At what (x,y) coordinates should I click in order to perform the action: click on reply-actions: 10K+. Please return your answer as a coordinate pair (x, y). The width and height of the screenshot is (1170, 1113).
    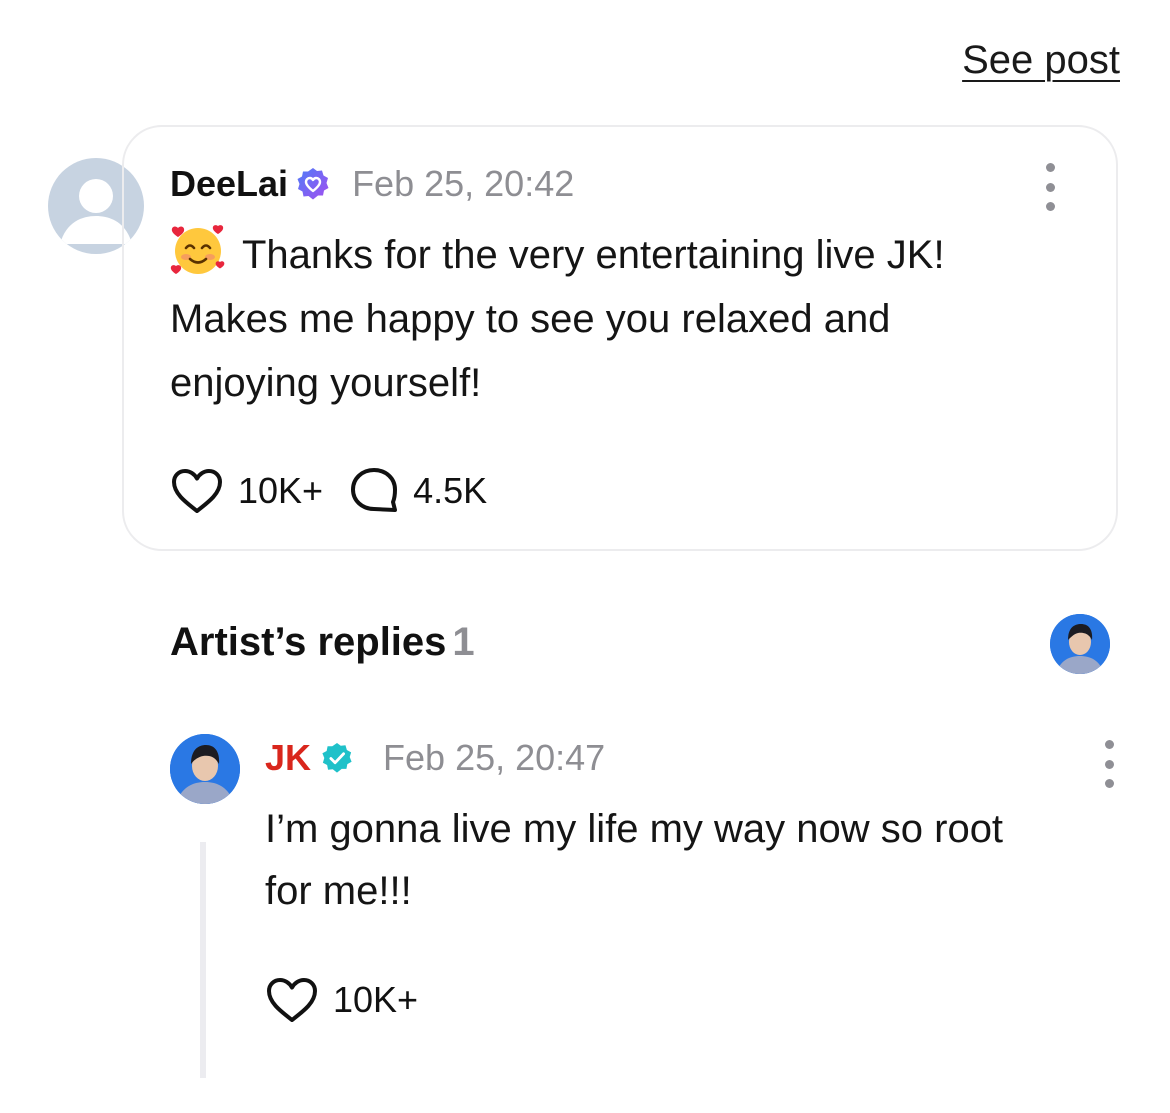
    Looking at the image, I should click on (341, 1000).